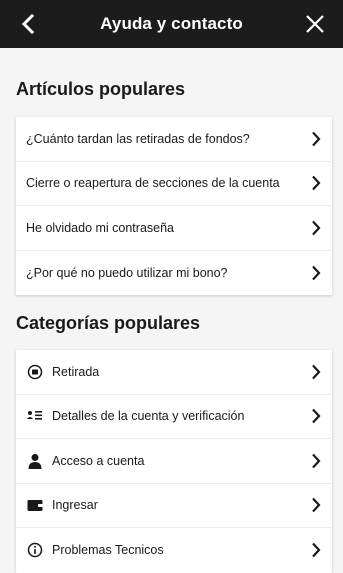 The height and width of the screenshot is (573, 343). Describe the element at coordinates (98, 460) in the screenshot. I see `category-item-label: Acceso a cuenta` at that location.